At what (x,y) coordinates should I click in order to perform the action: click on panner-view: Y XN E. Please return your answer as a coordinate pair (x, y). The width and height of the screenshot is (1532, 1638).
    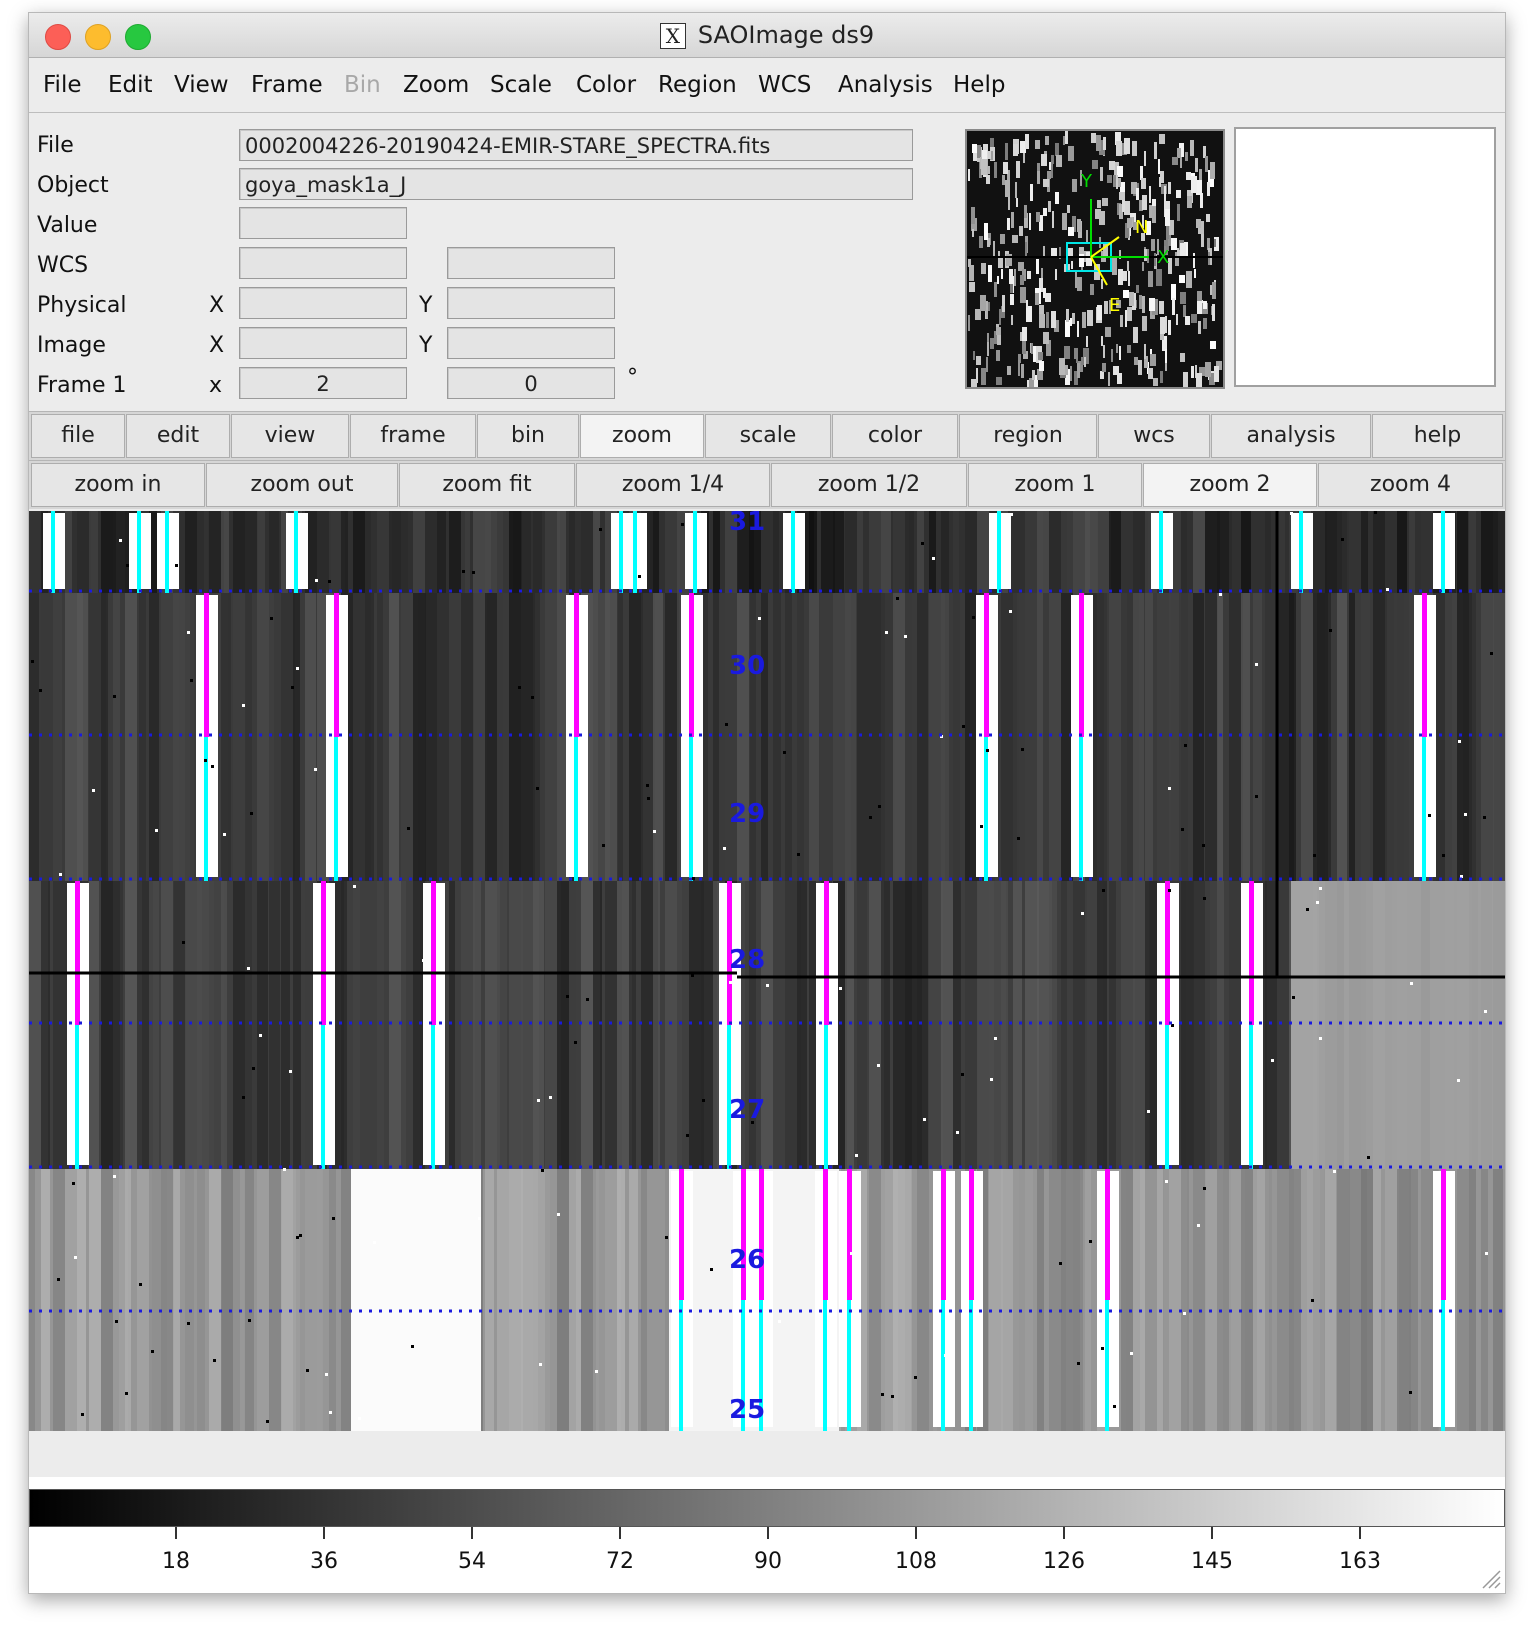
    Looking at the image, I should click on (1095, 259).